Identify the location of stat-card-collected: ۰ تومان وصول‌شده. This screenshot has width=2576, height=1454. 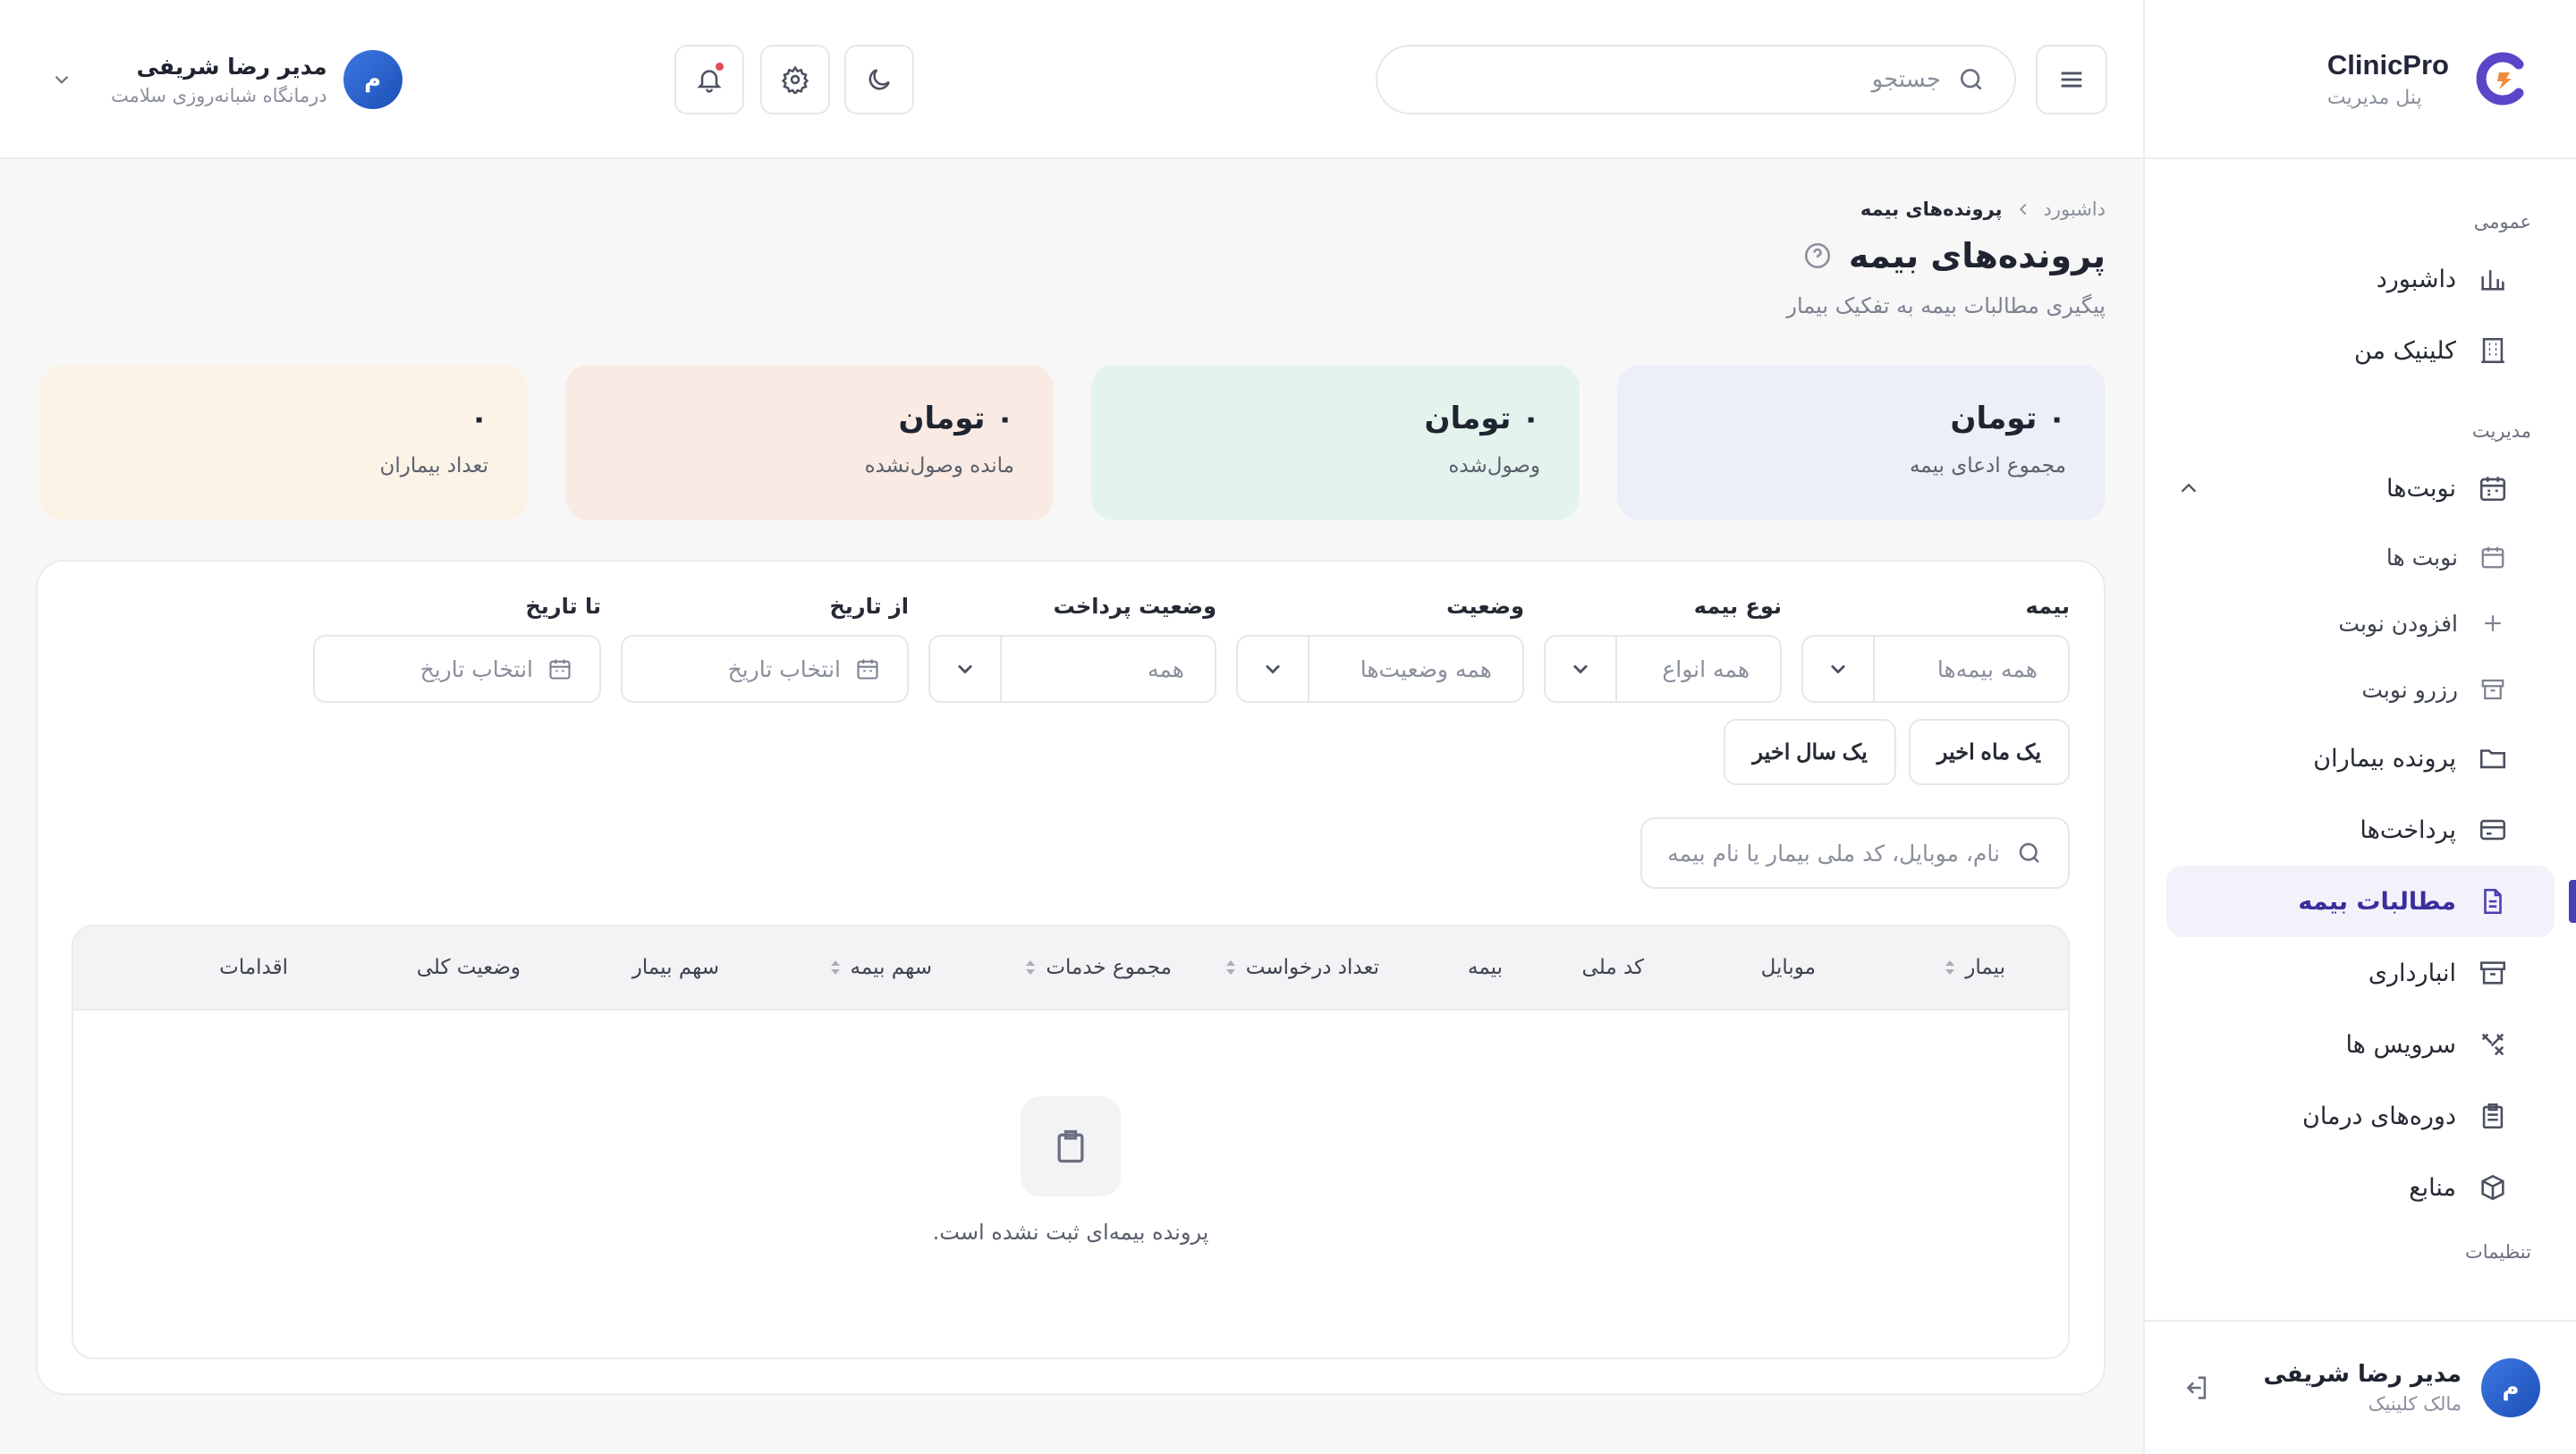
(1335, 442).